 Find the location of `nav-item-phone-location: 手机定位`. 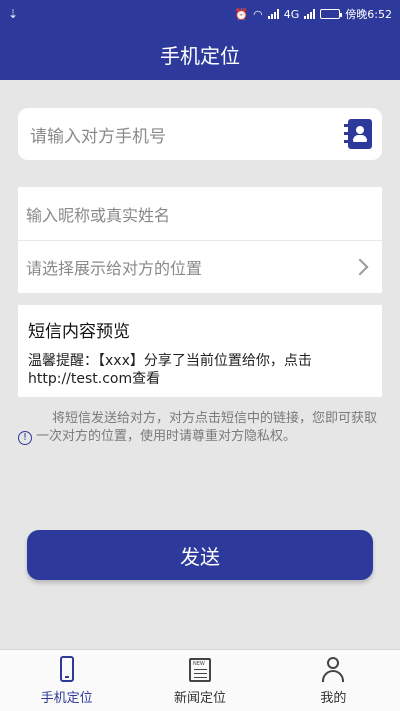

nav-item-phone-location: 手机定位 is located at coordinates (66, 680).